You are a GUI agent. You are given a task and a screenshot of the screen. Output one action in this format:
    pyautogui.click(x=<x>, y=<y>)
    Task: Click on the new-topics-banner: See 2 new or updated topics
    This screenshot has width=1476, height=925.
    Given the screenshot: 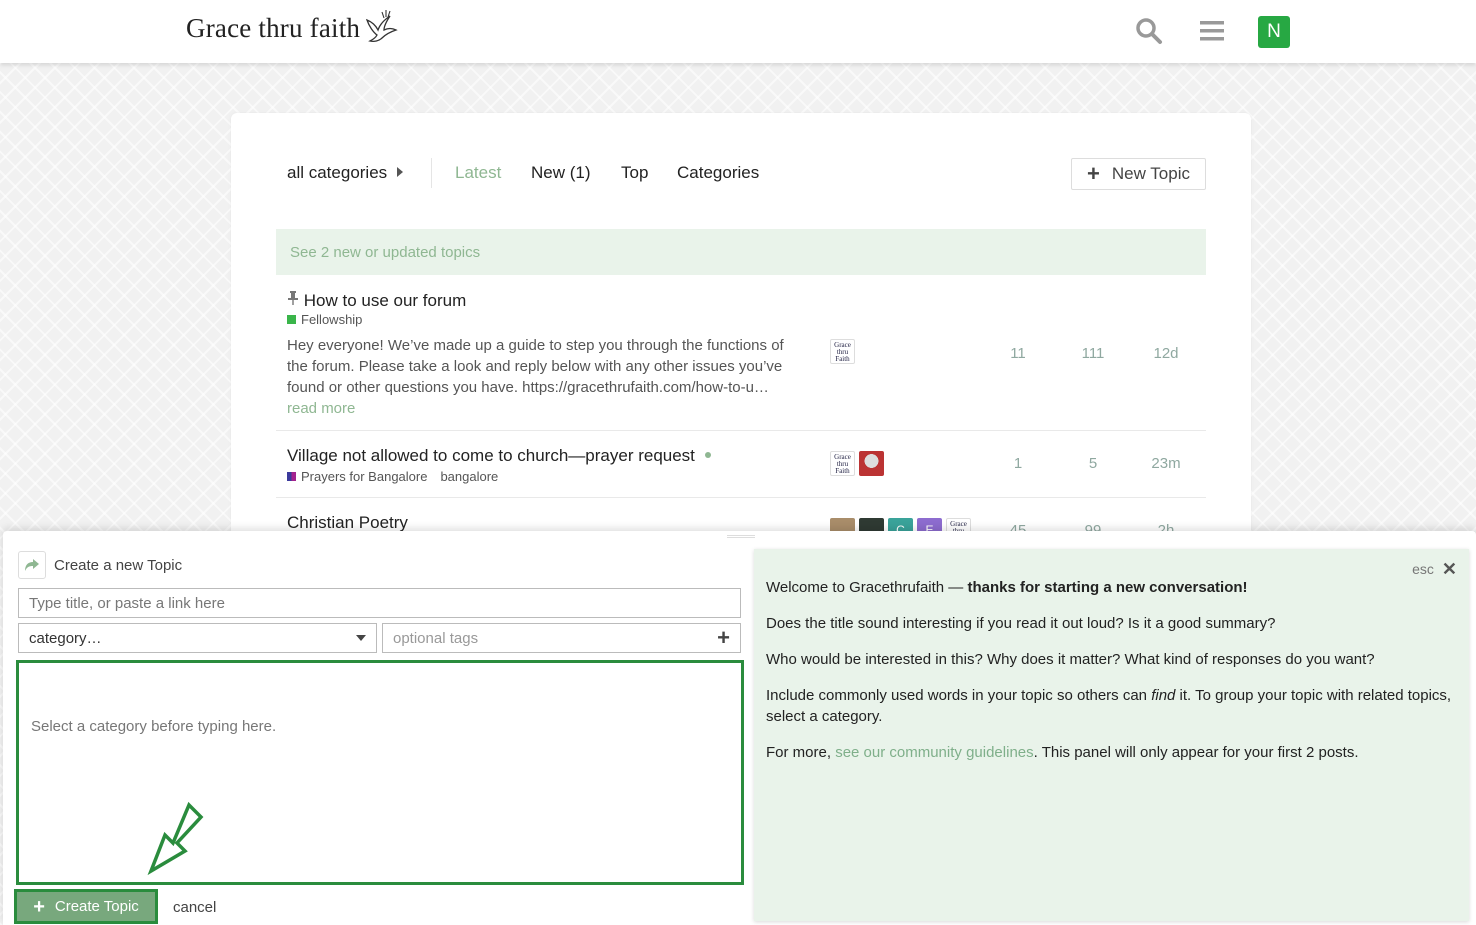 What is the action you would take?
    pyautogui.click(x=741, y=252)
    